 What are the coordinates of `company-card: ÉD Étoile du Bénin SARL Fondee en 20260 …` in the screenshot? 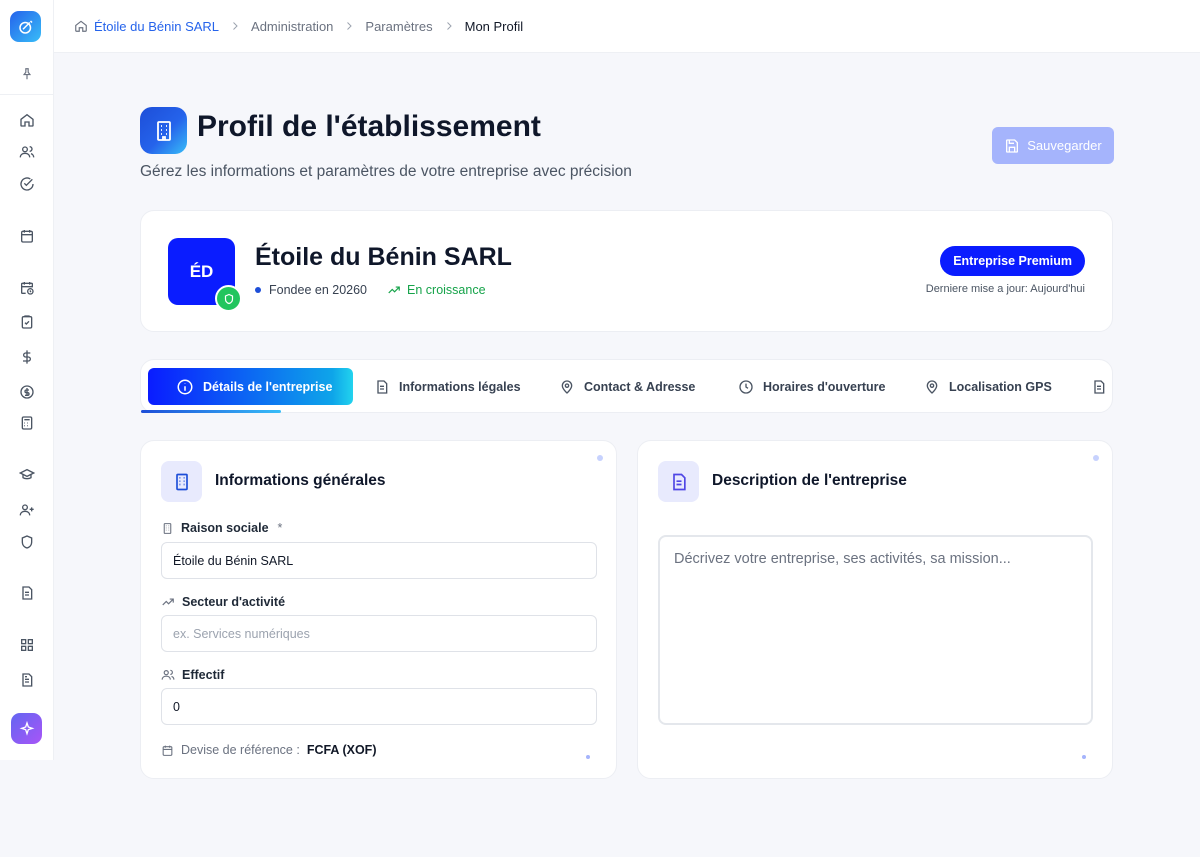 It's located at (626, 271).